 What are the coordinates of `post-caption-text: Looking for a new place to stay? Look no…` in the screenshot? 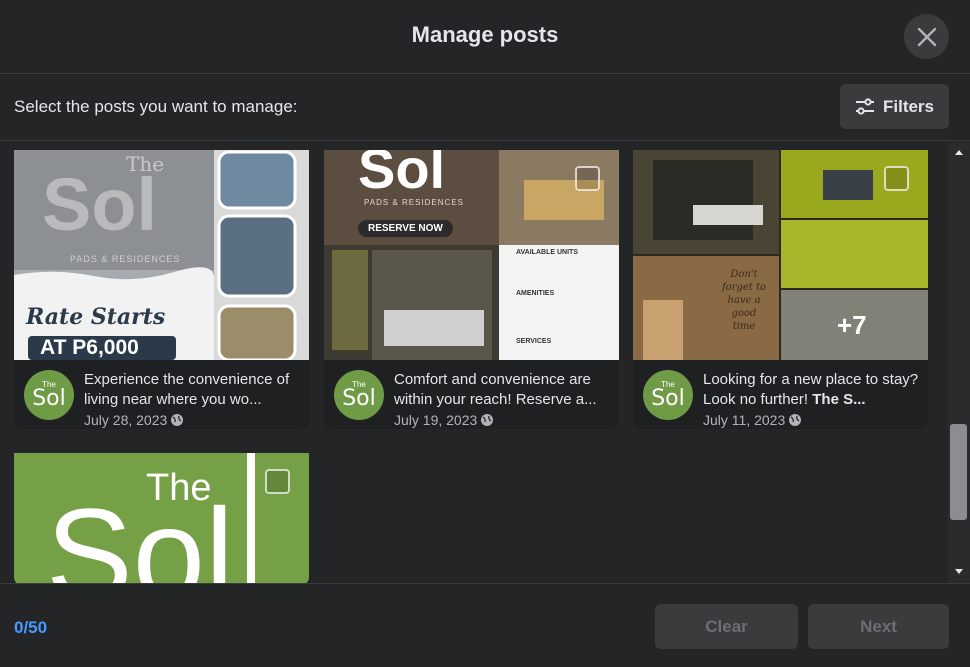 It's located at (811, 389).